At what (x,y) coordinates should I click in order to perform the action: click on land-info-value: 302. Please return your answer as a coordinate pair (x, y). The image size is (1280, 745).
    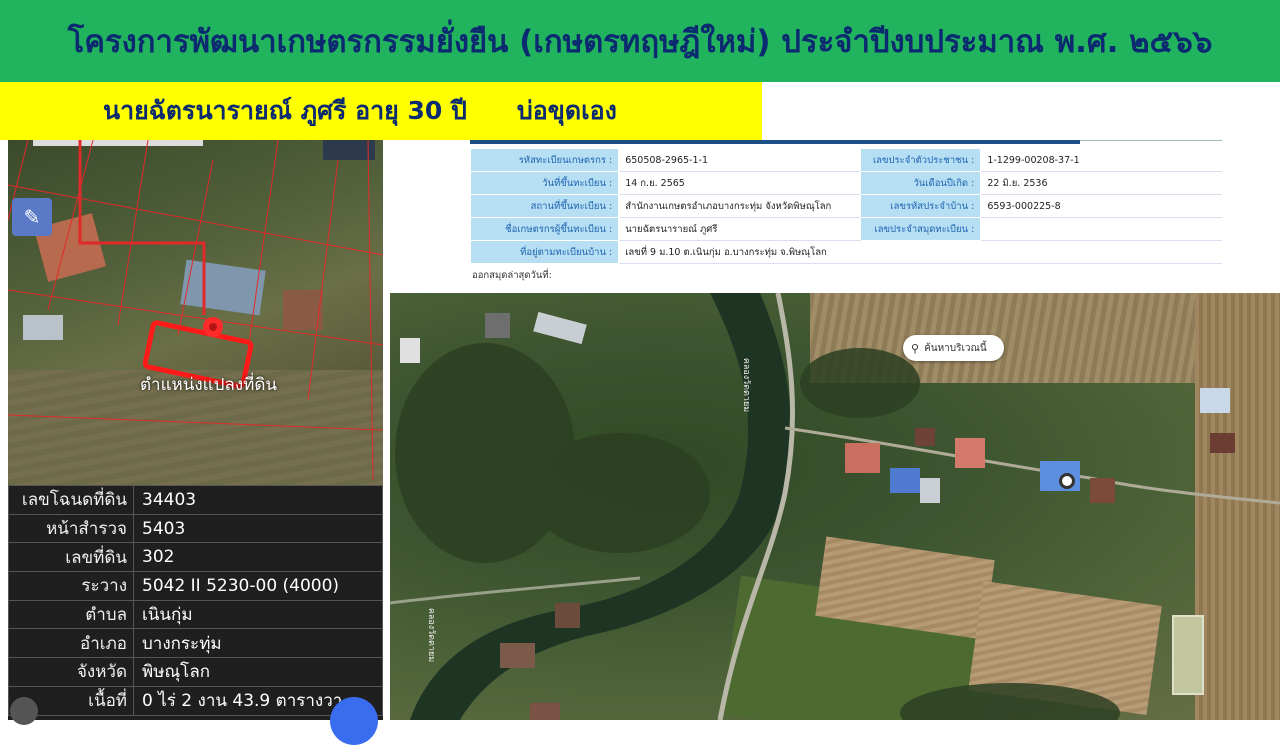
    Looking at the image, I should click on (258, 557).